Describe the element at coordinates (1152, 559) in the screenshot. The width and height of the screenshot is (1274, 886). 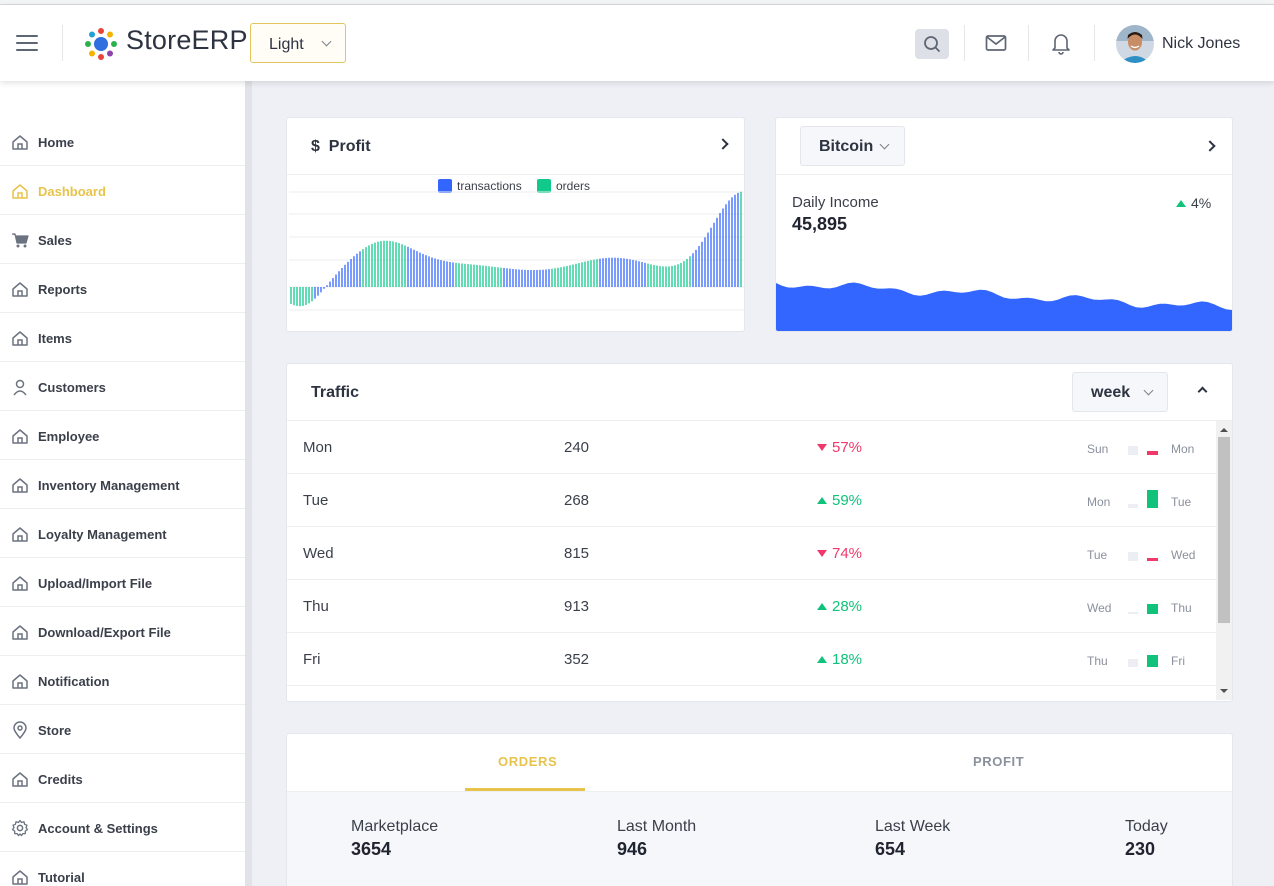
I see `spark-curr-bar` at that location.